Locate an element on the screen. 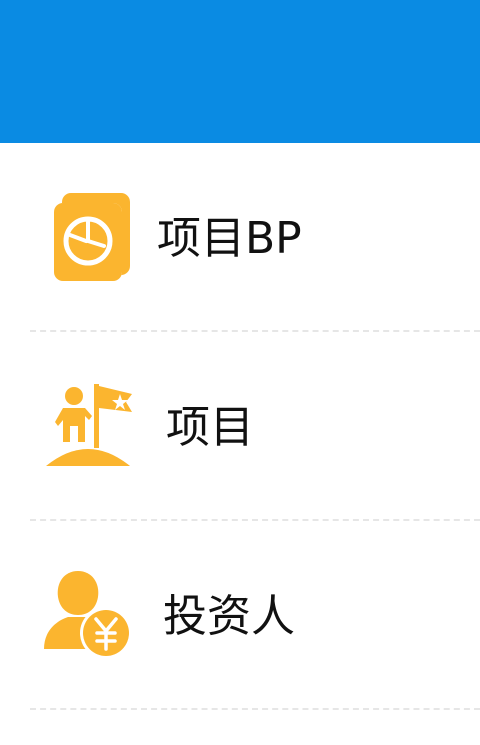 The width and height of the screenshot is (480, 745). menu-item-label: 投资人 is located at coordinates (229, 616).